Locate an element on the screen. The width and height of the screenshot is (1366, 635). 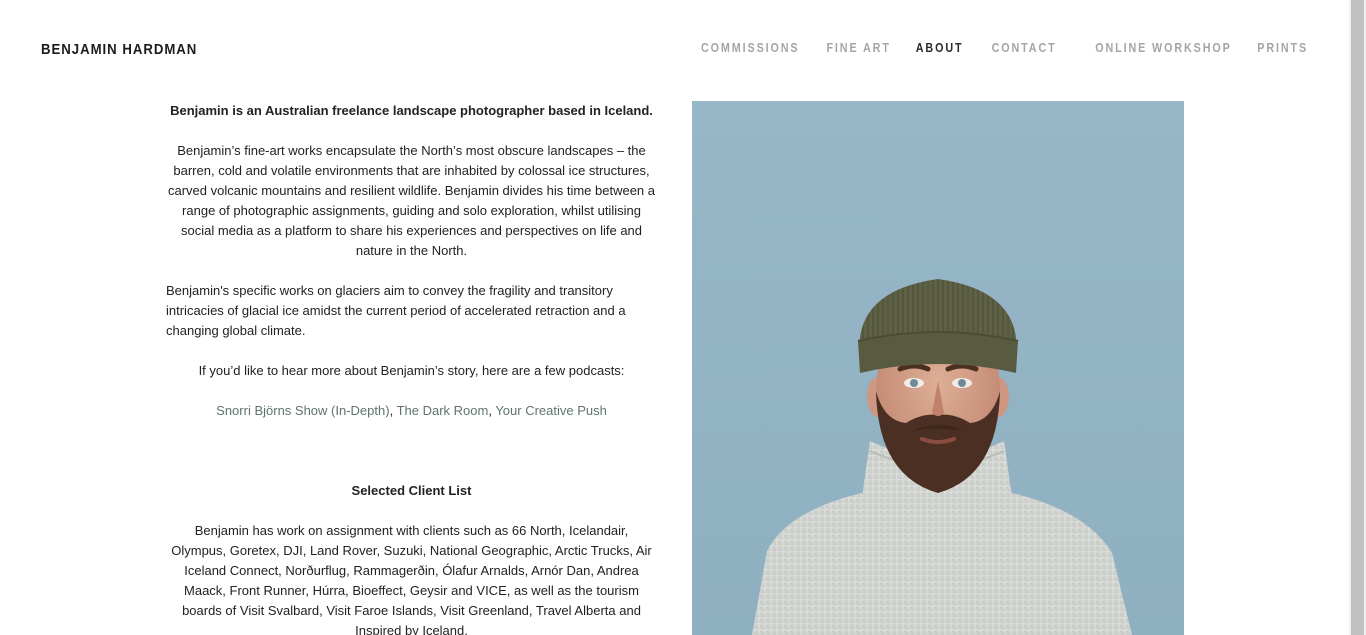
site-title-link: BENJAMIN HARDMAN is located at coordinates (119, 49).